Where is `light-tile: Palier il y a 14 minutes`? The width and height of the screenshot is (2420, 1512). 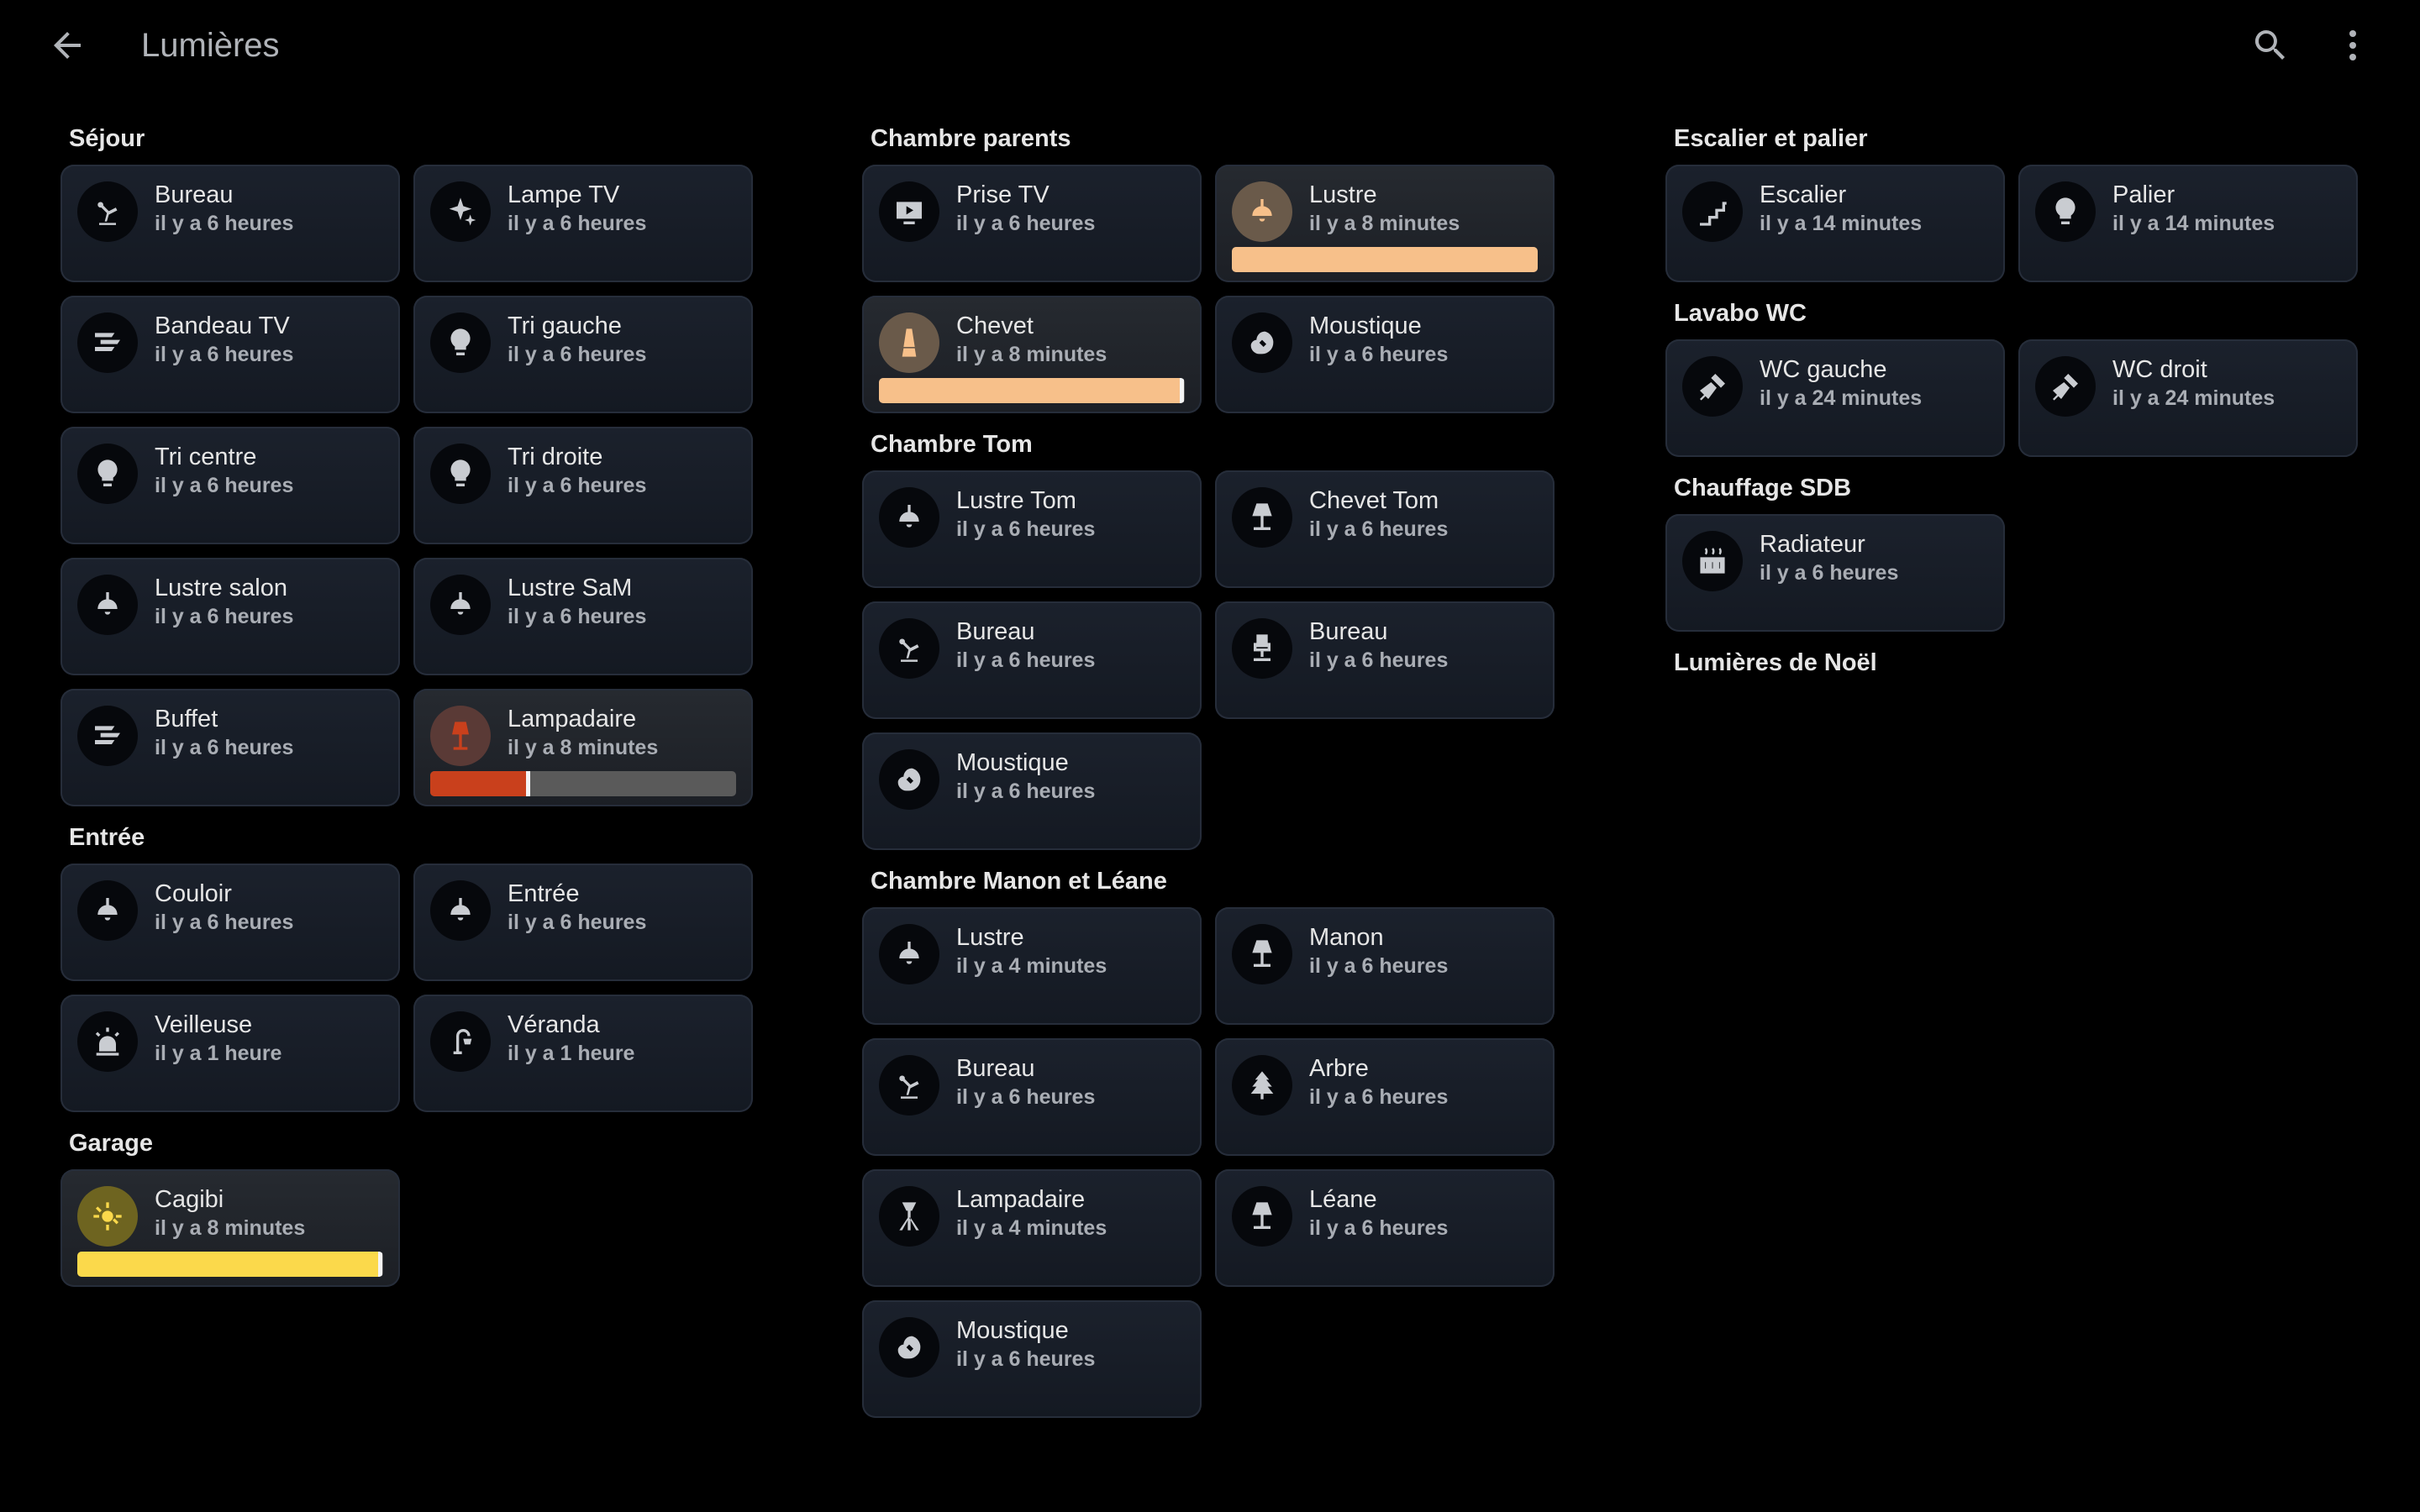 light-tile: Palier il y a 14 minutes is located at coordinates (2188, 223).